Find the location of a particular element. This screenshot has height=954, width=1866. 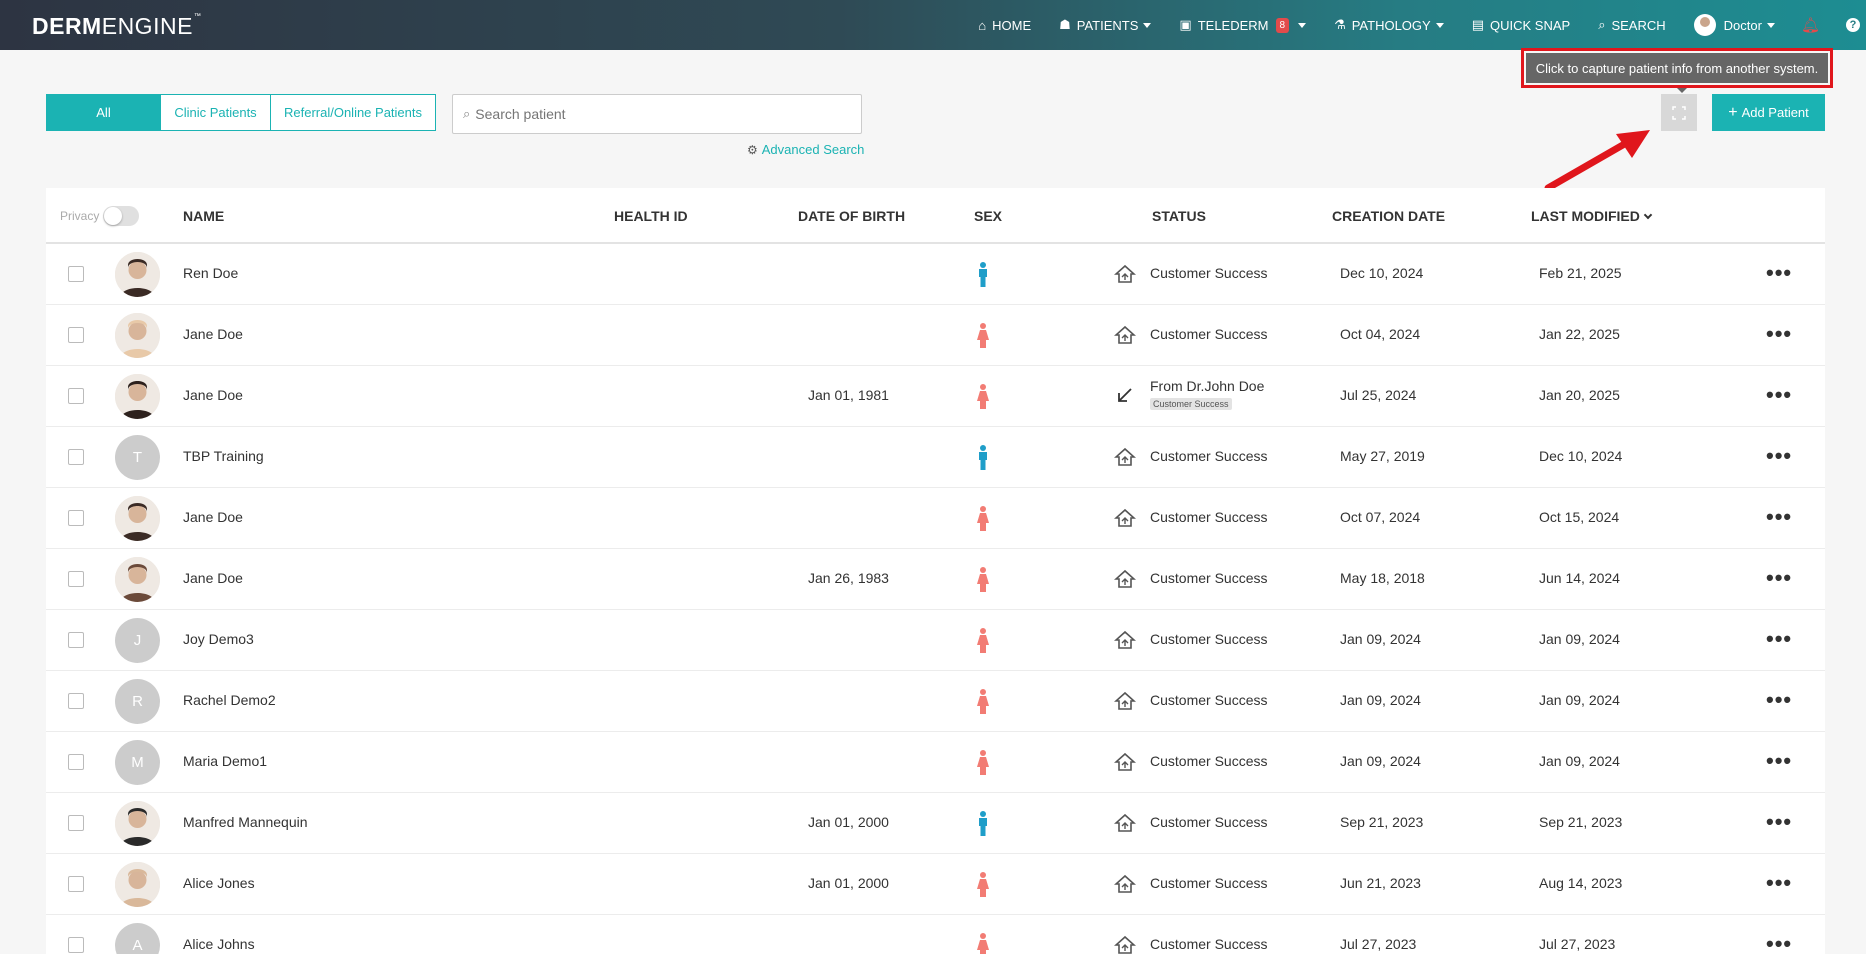

col-date-of-birth: DATE OF BIRTH is located at coordinates (851, 216).